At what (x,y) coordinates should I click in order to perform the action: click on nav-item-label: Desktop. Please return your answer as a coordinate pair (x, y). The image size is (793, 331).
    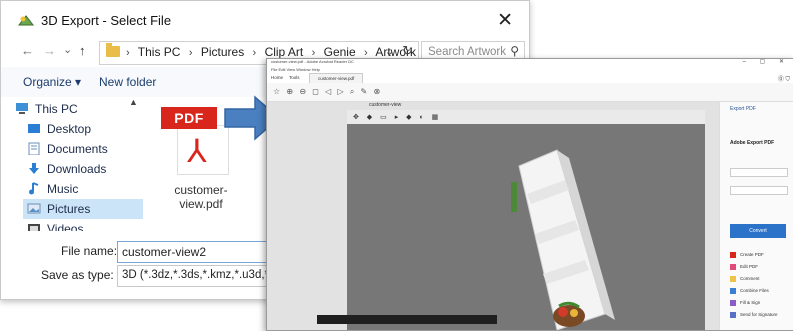
    Looking at the image, I should click on (69, 129).